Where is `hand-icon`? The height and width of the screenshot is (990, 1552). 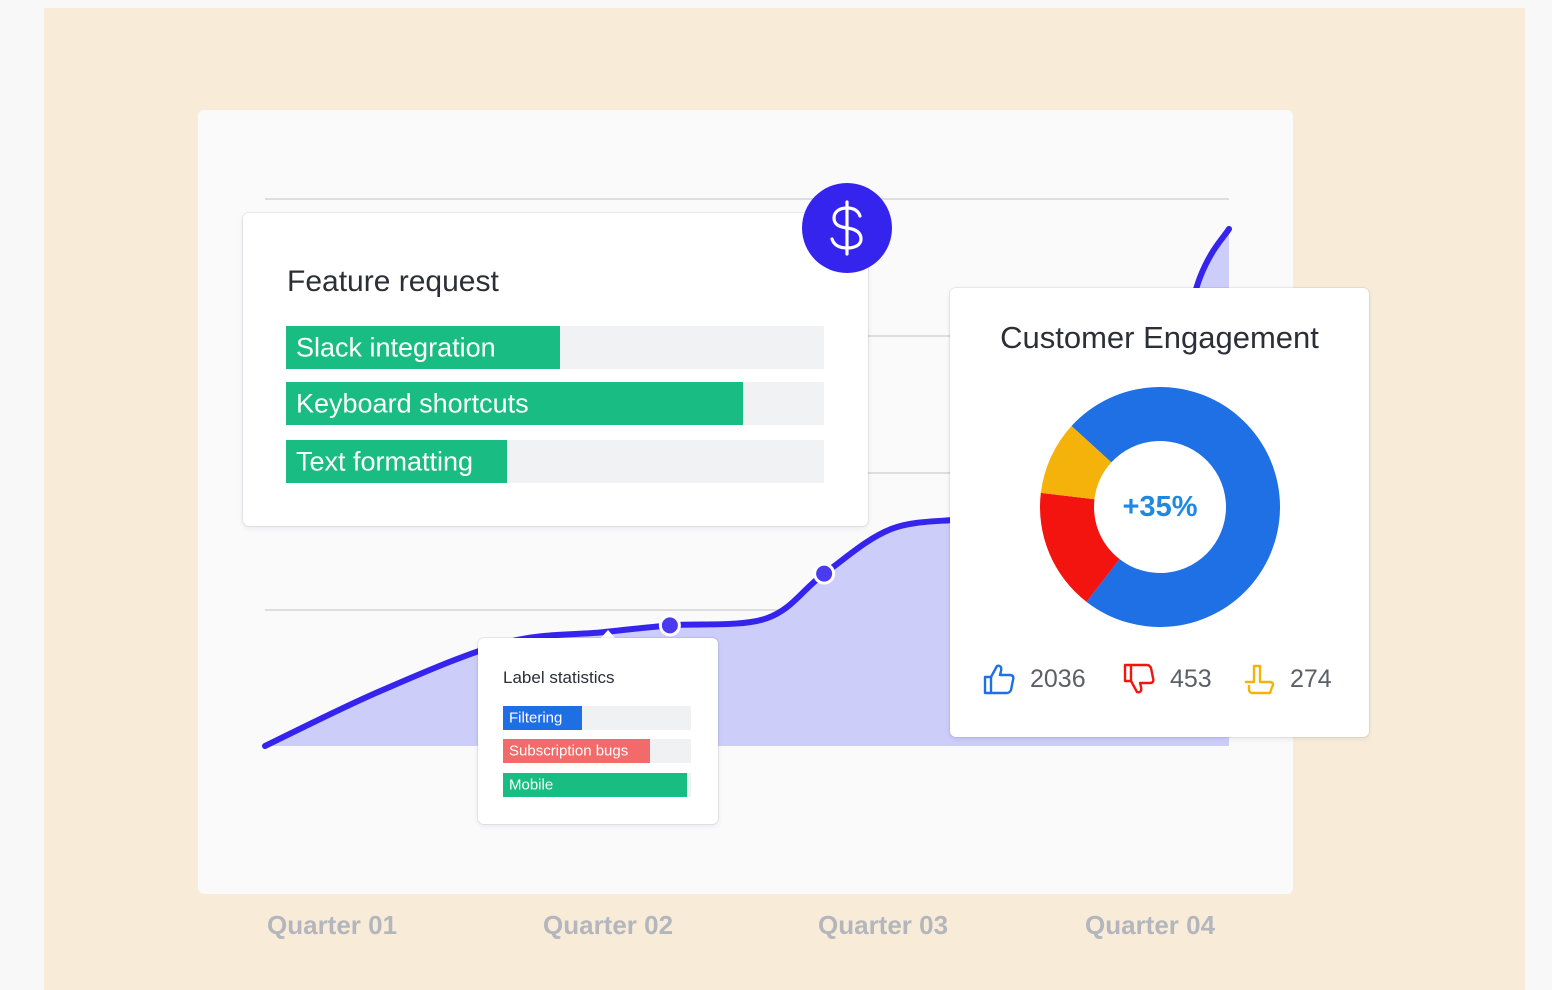 hand-icon is located at coordinates (1259, 679).